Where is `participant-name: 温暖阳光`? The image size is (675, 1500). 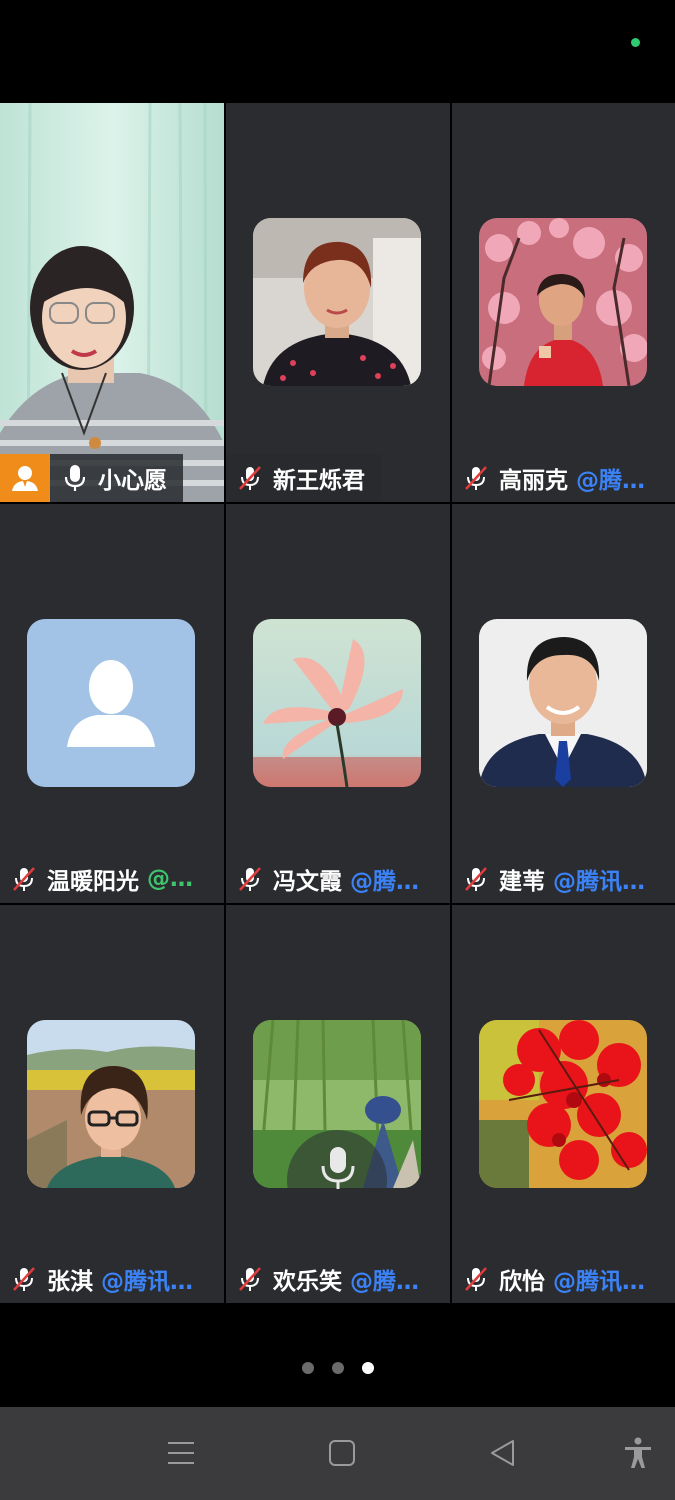
participant-name: 温暖阳光 is located at coordinates (93, 882).